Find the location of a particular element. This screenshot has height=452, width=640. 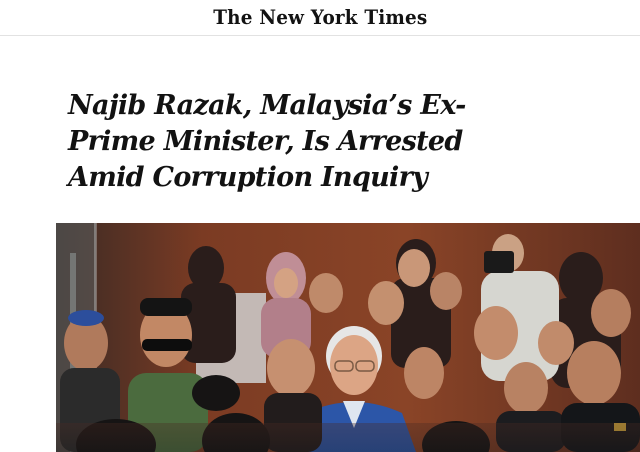

masthead: The New York Times is located at coordinates (320, 18).